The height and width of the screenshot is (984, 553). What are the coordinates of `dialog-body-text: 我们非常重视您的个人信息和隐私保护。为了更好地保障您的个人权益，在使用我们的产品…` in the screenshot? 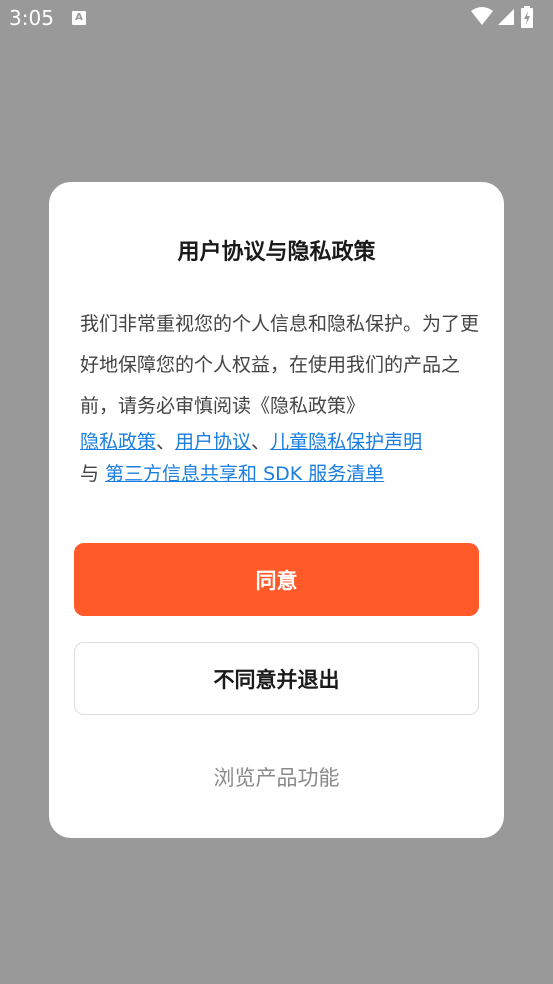 It's located at (280, 365).